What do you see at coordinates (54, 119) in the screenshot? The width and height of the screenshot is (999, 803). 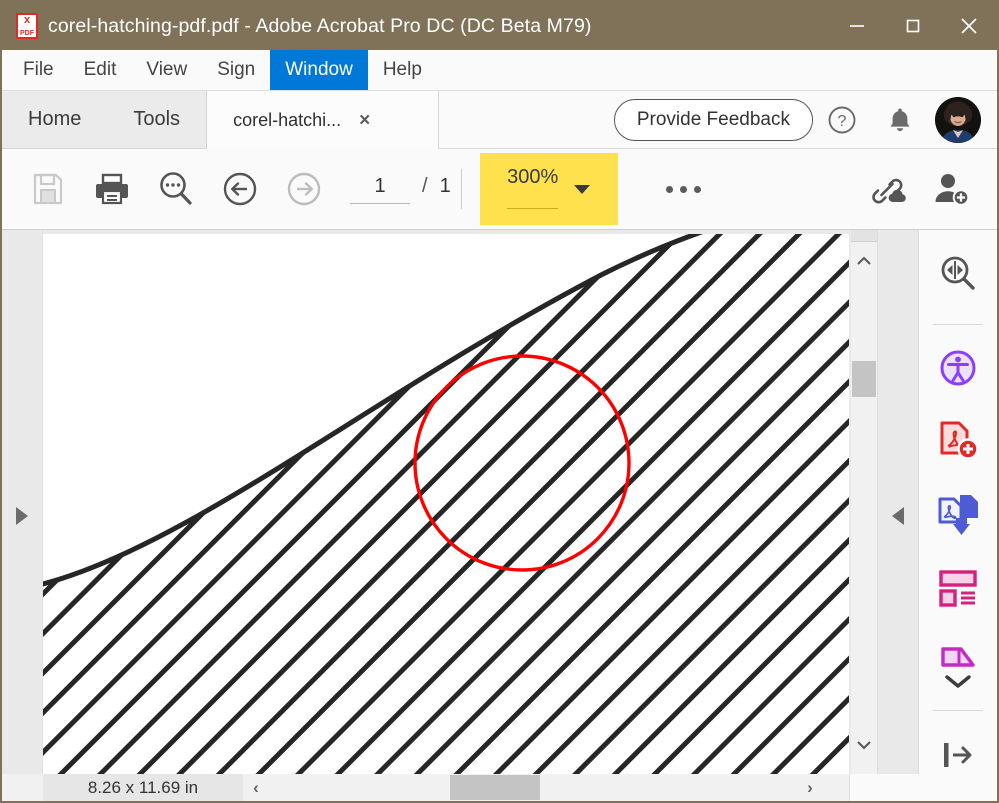 I see `tab-home: Home` at bounding box center [54, 119].